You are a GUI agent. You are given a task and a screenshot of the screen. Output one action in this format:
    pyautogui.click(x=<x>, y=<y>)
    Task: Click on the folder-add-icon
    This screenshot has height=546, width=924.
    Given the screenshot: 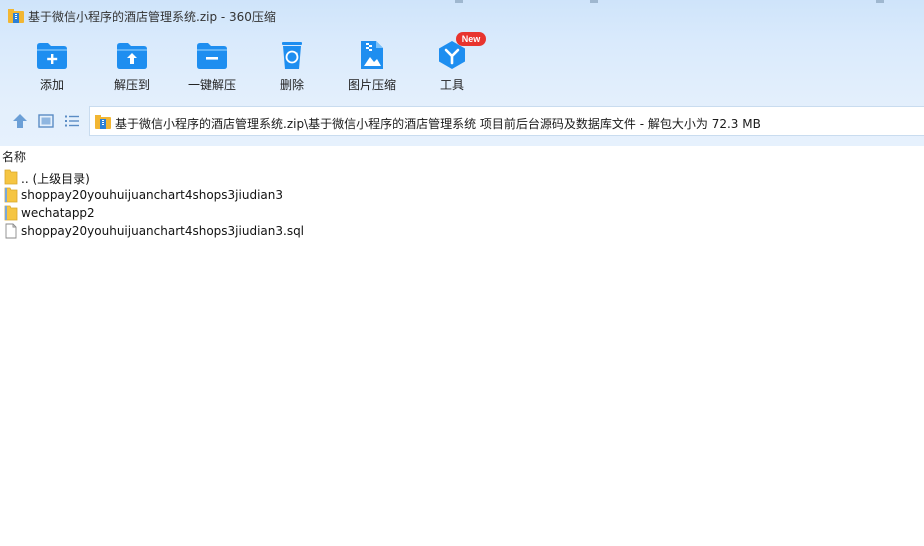 What is the action you would take?
    pyautogui.click(x=52, y=56)
    